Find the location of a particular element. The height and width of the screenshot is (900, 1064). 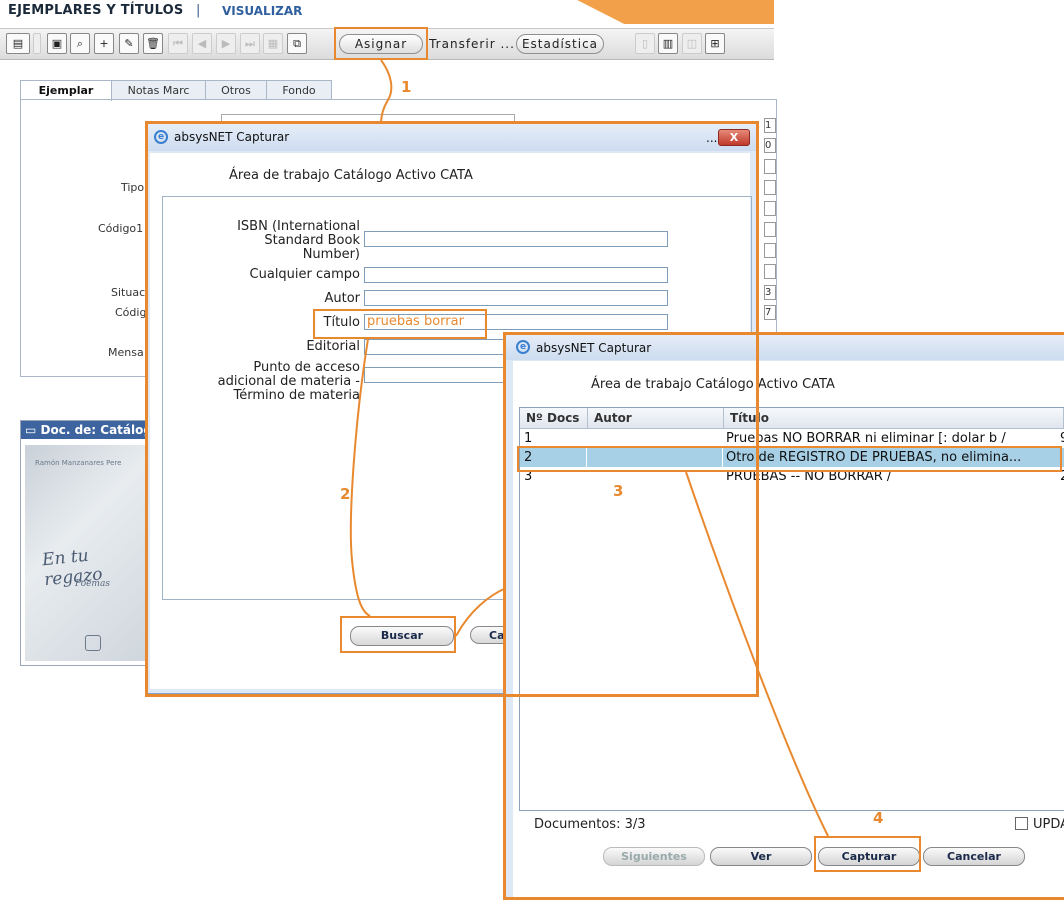

right-field: 3 is located at coordinates (770, 292).